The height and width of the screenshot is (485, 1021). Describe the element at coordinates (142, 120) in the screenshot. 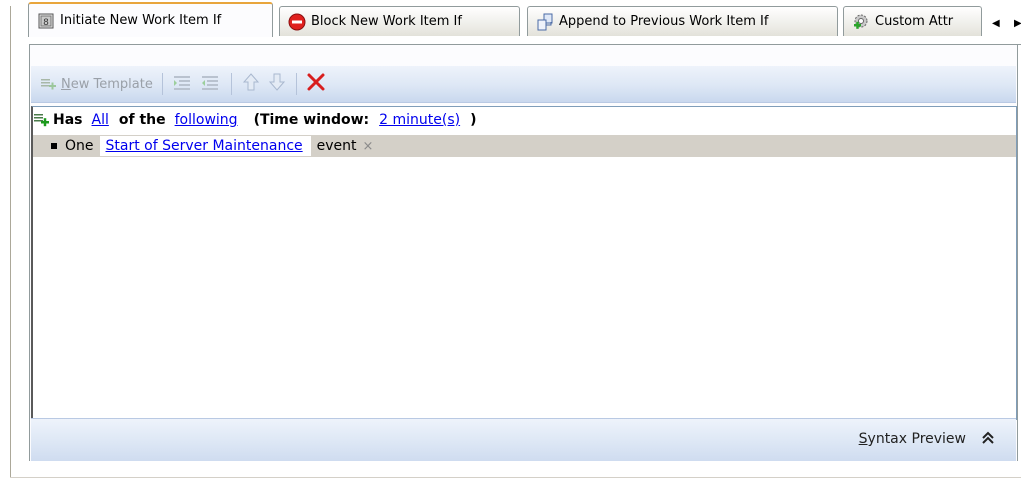

I see `of-the-text: of the` at that location.